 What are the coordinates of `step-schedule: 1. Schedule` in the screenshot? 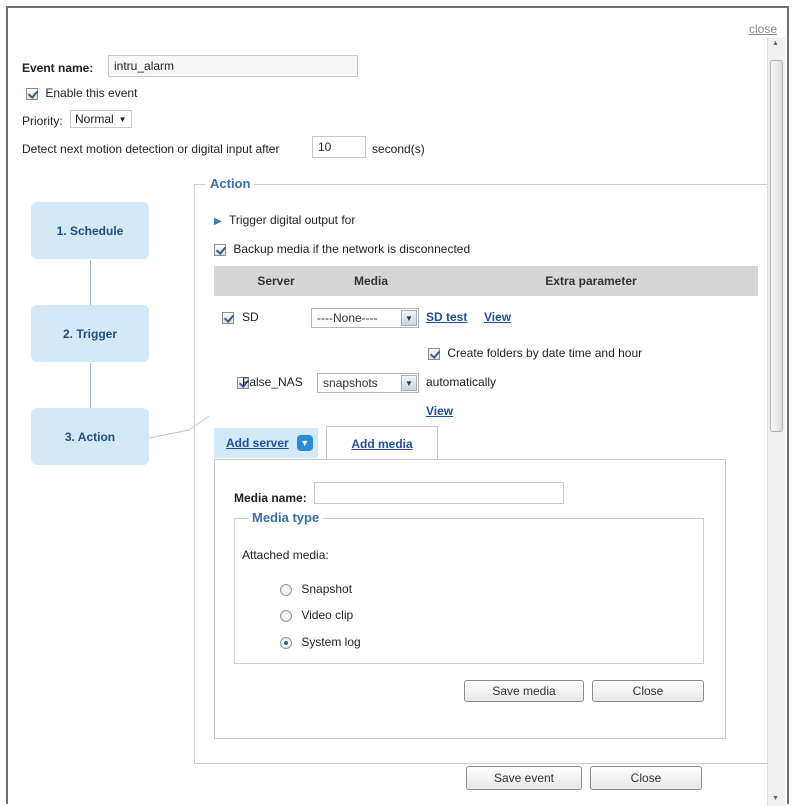 It's located at (90, 230).